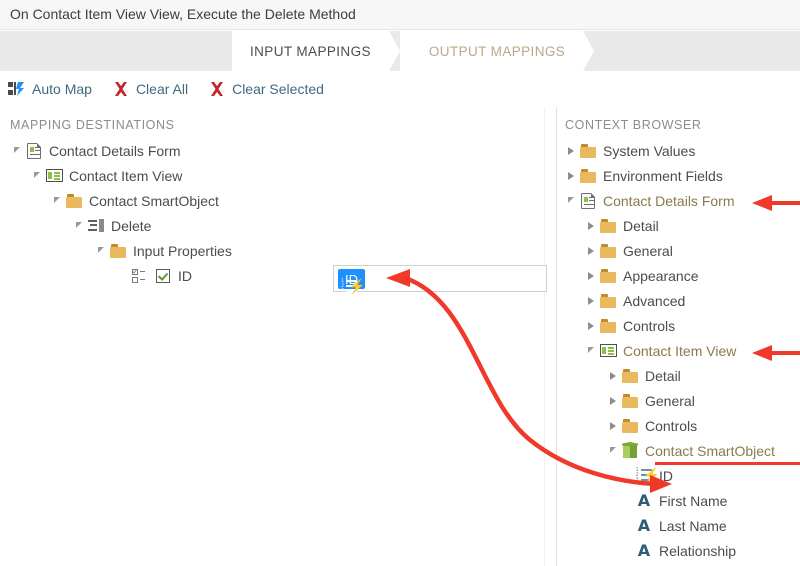  What do you see at coordinates (670, 400) in the screenshot?
I see `context-node-label: General` at bounding box center [670, 400].